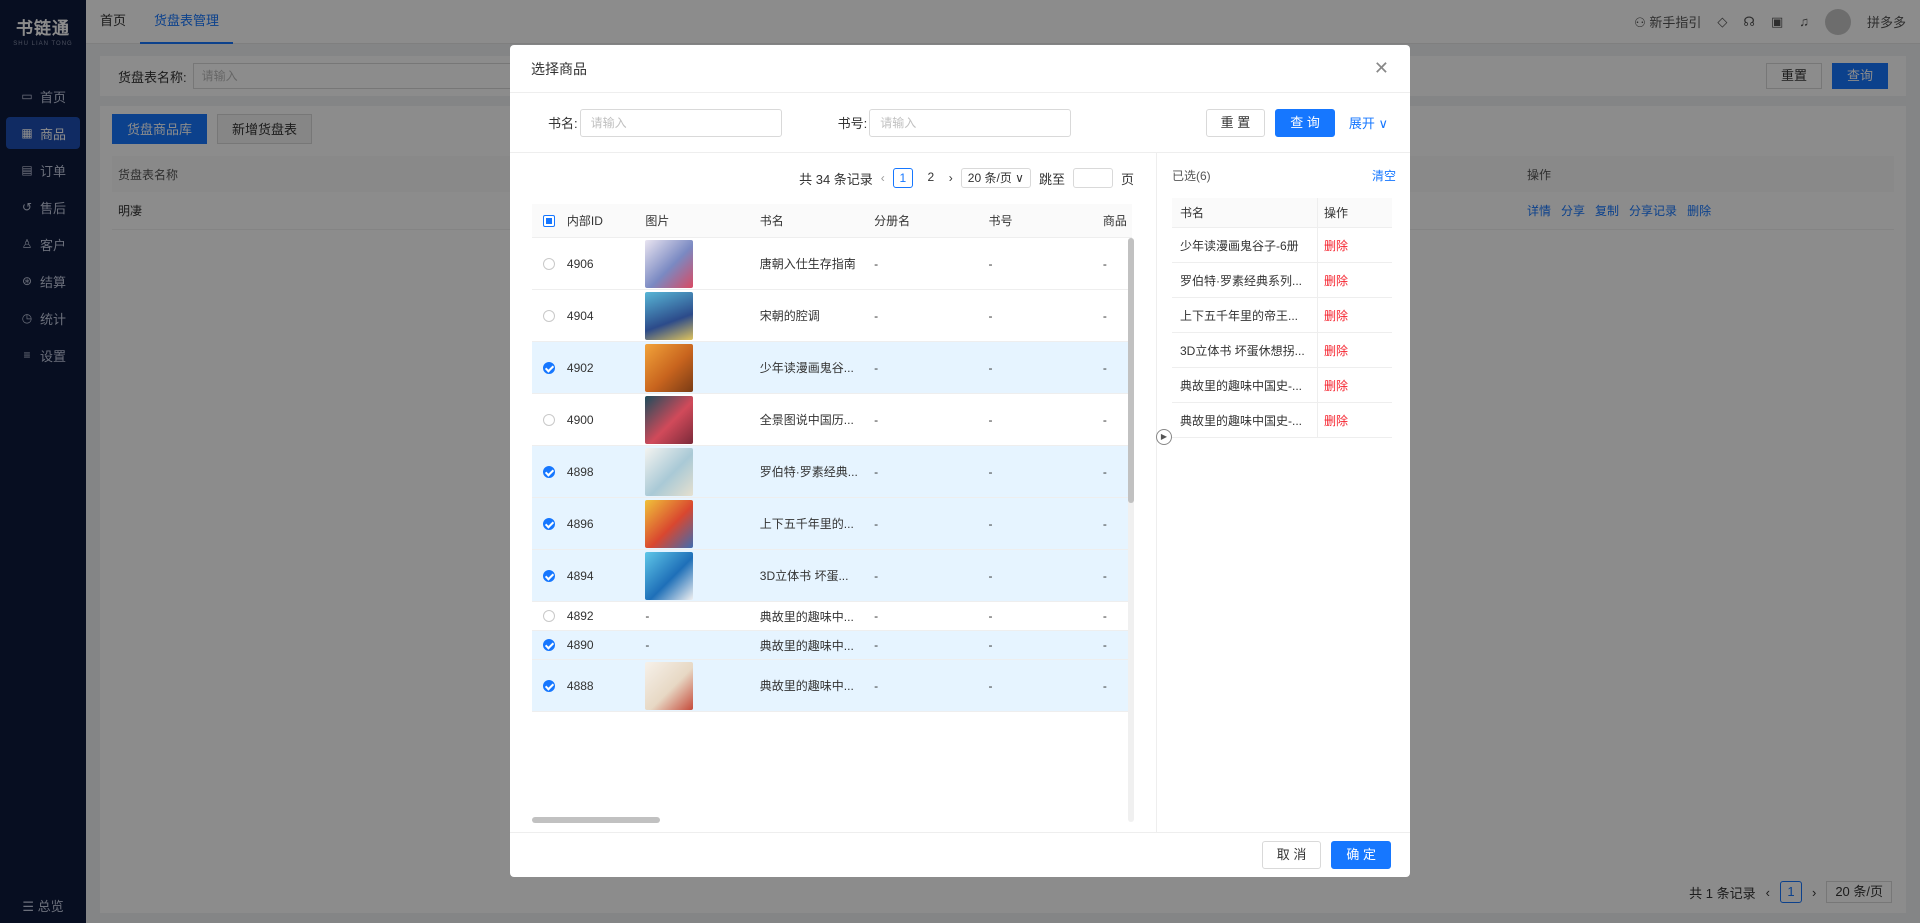  What do you see at coordinates (832, 316) in the screenshot?
I see `table-row: 4904 宋朝的腔调 - - -` at bounding box center [832, 316].